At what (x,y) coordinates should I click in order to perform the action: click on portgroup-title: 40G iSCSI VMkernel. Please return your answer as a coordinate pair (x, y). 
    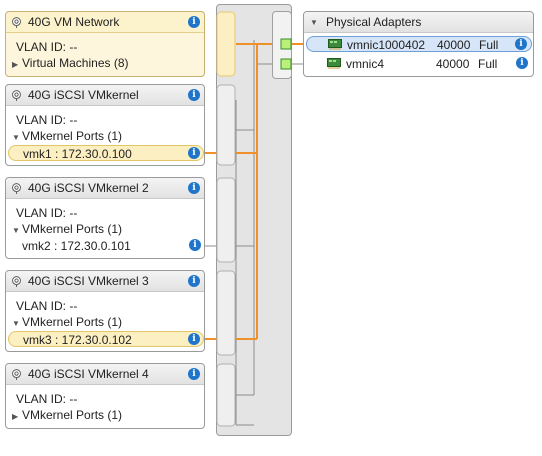
    Looking at the image, I should click on (83, 95).